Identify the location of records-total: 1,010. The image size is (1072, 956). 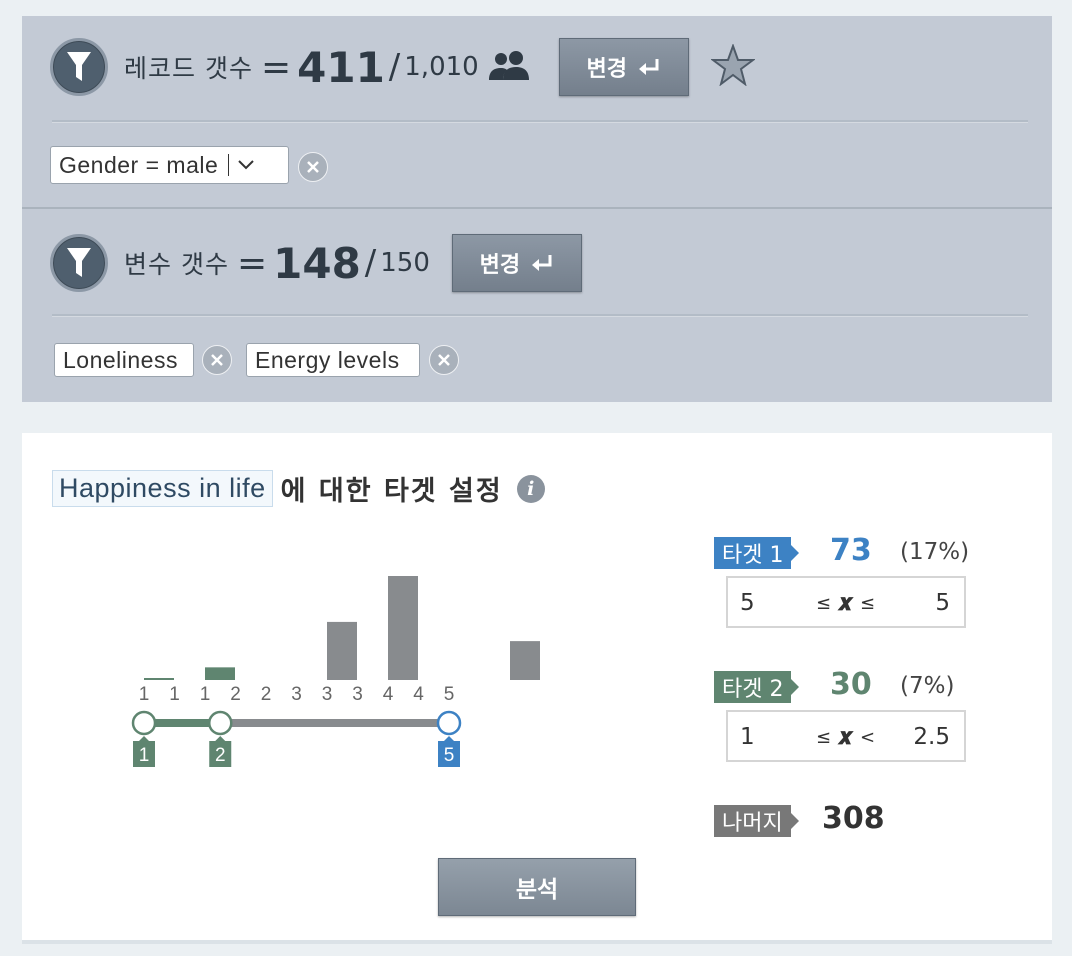
(441, 67).